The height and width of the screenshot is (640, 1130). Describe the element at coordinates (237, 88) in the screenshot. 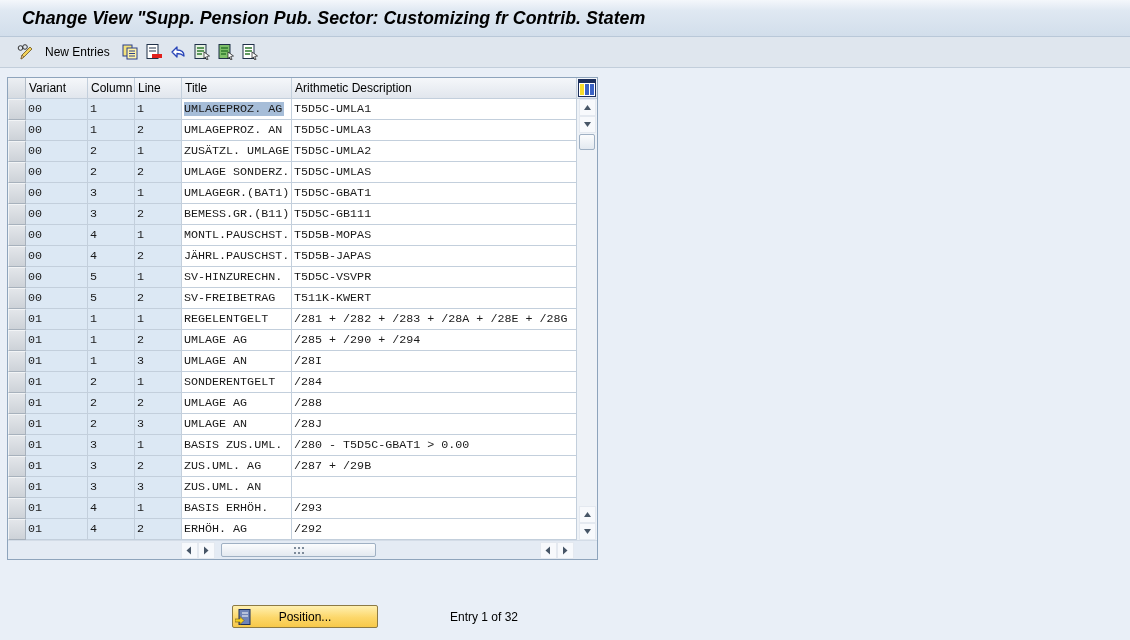

I see `column-header: Title` at that location.